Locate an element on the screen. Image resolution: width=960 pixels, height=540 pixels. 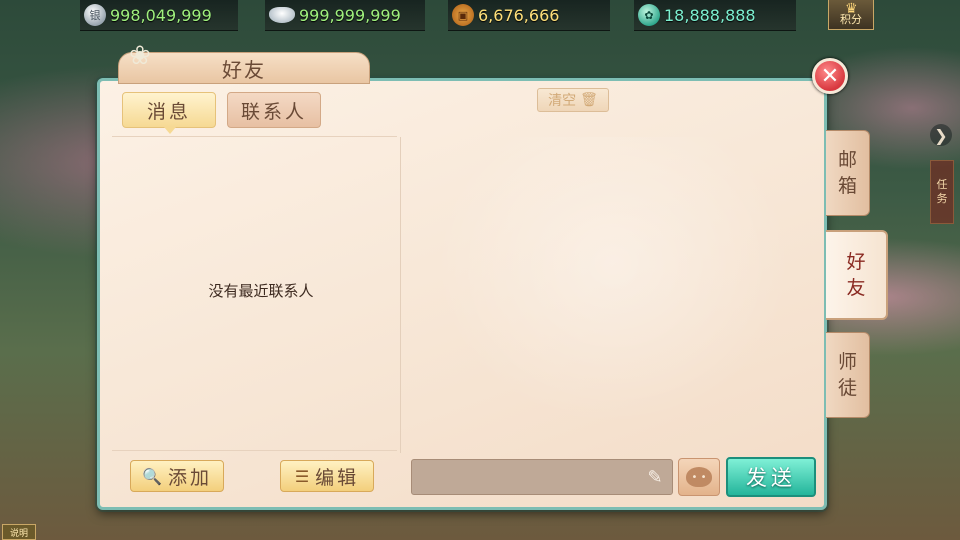
close-icon: ✕ is located at coordinates (830, 76).